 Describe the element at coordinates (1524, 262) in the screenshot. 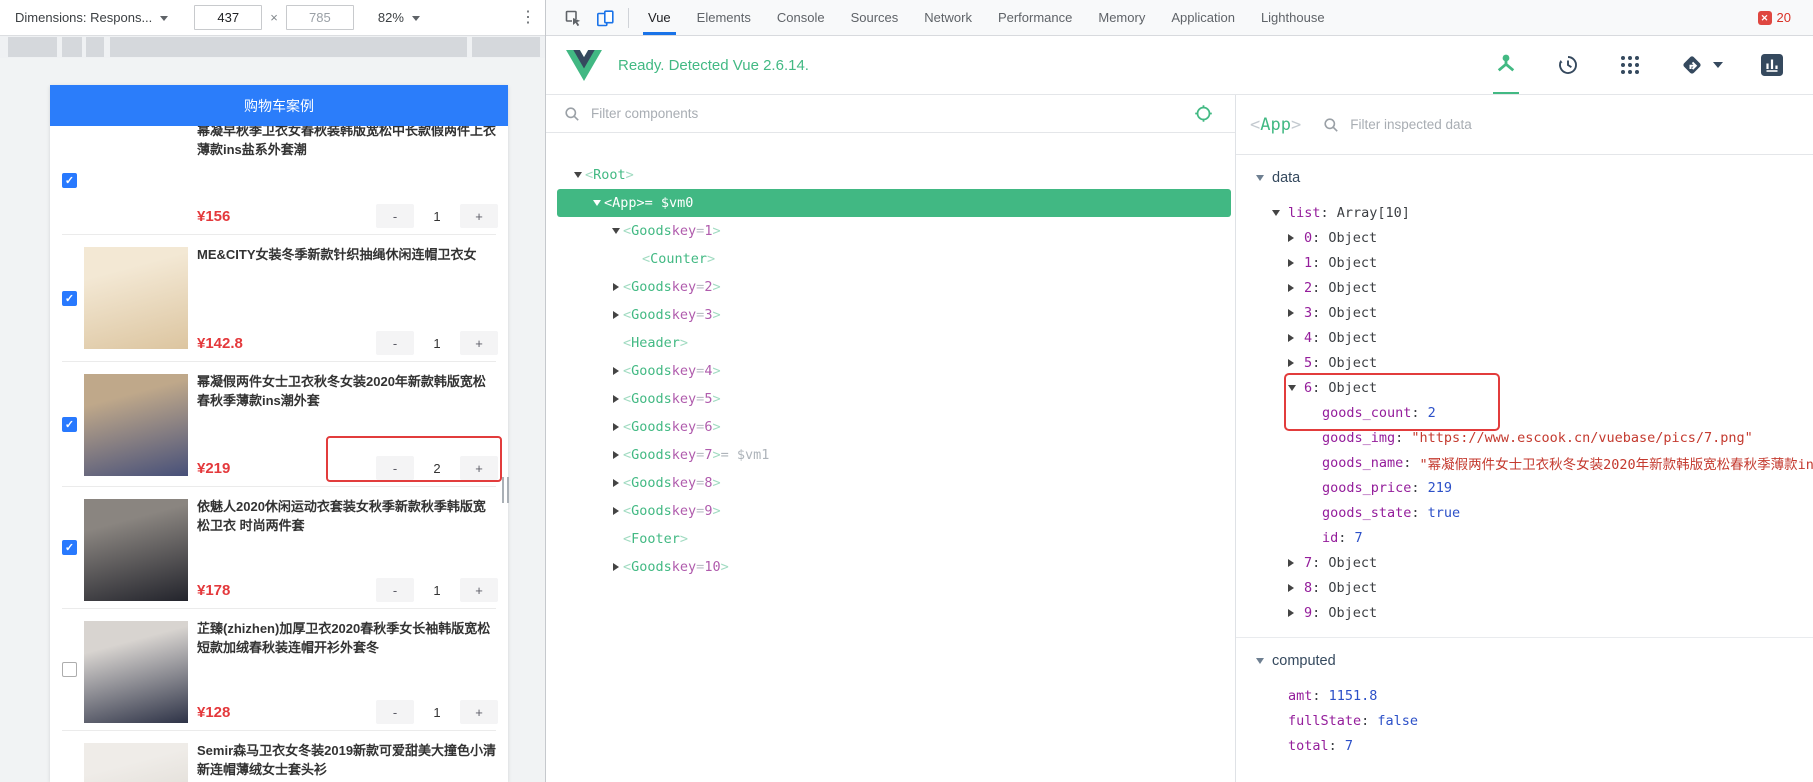

I see `state-row-1: 1: Object` at that location.